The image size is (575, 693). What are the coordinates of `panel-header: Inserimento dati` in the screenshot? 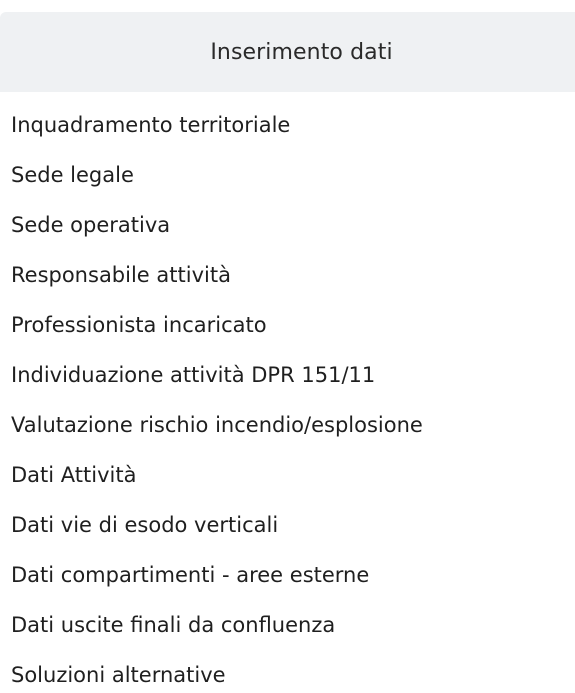 It's located at (287, 52).